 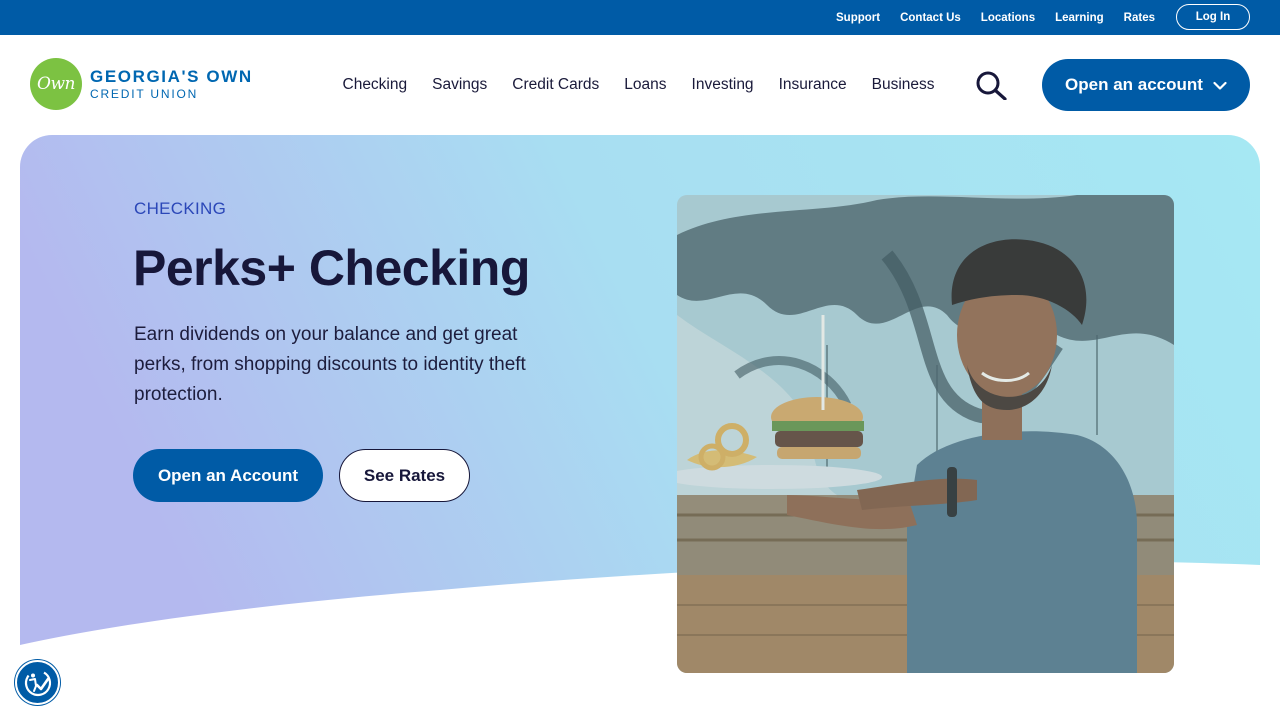 What do you see at coordinates (858, 18) in the screenshot?
I see `utility-link-support: Support` at bounding box center [858, 18].